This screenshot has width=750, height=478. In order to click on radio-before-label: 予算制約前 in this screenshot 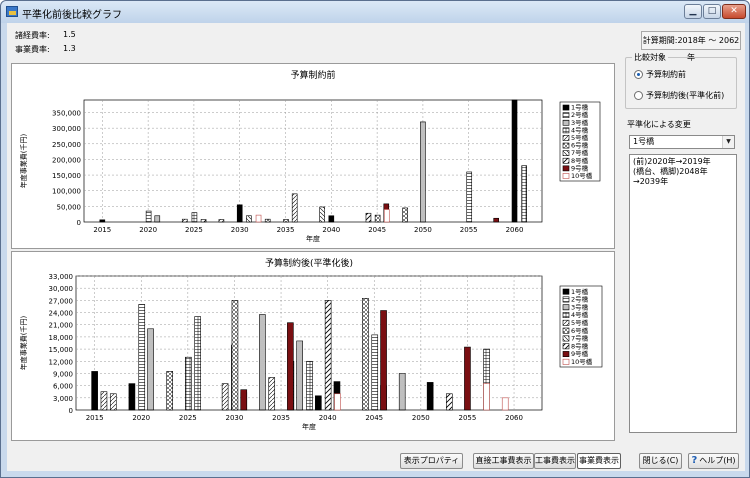, I will do `click(666, 74)`.